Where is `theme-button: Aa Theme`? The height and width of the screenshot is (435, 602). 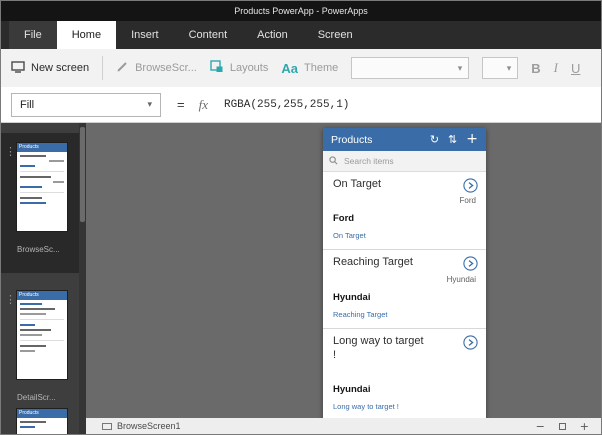
theme-button: Aa Theme is located at coordinates (309, 68).